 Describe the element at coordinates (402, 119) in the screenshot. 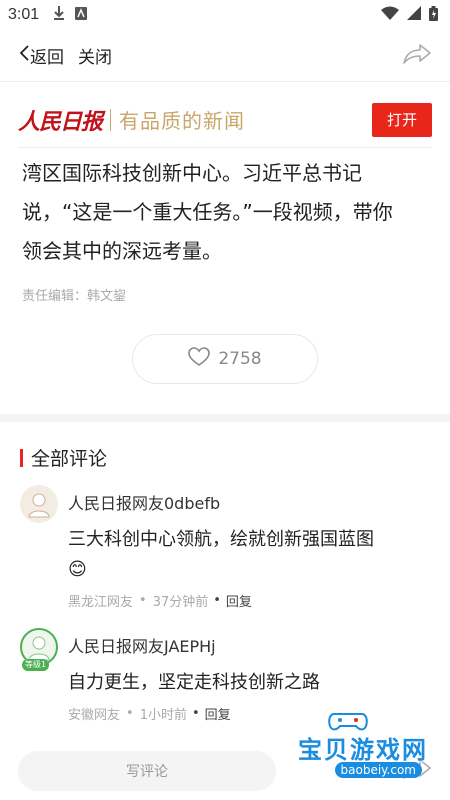

I see `open-app-button: 打开` at that location.